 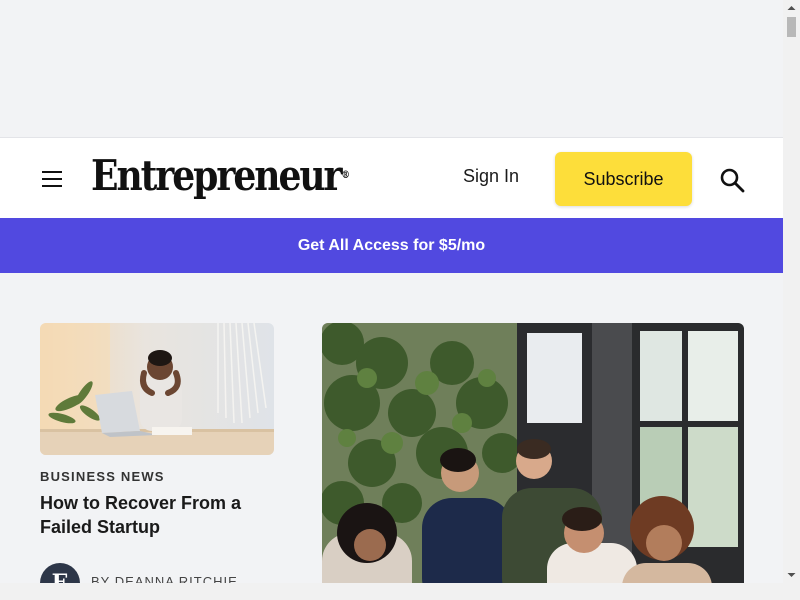 What do you see at coordinates (157, 389) in the screenshot?
I see `article-thumbnail` at bounding box center [157, 389].